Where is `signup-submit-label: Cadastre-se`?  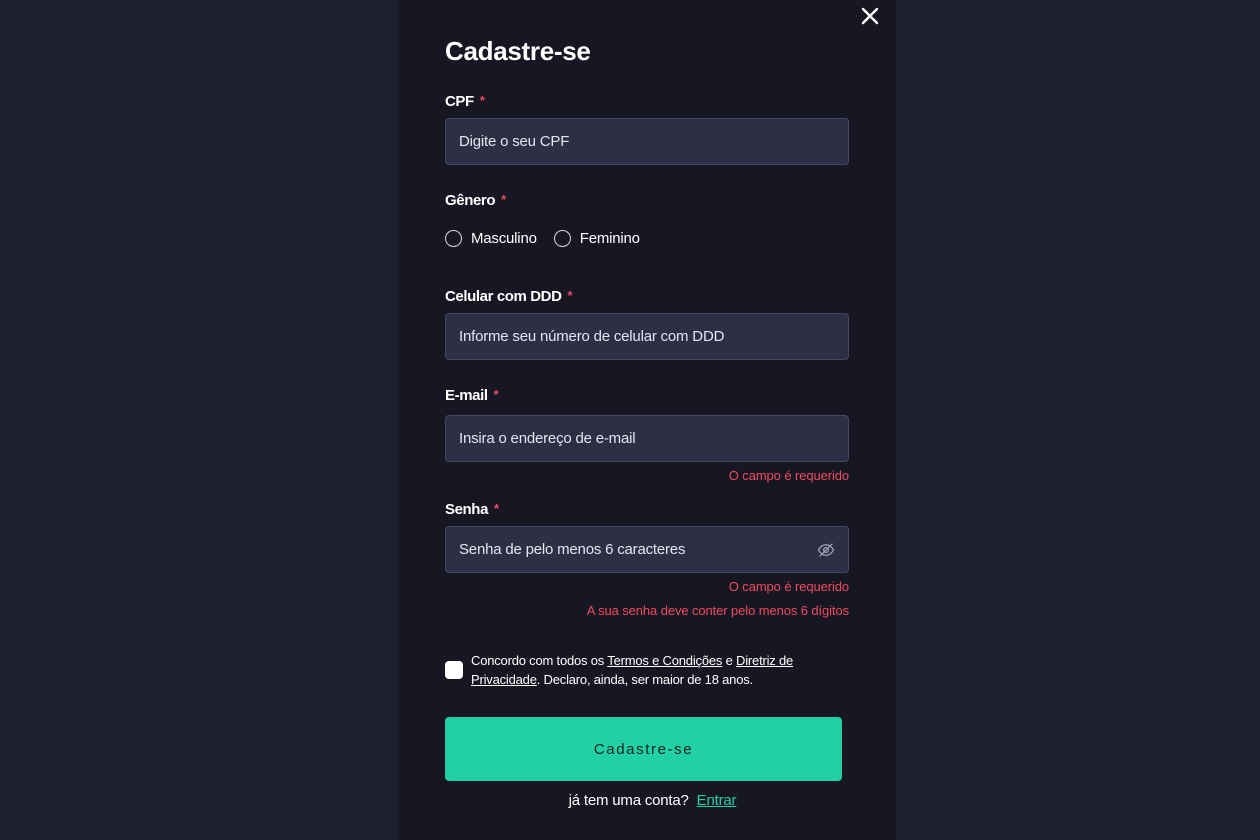 signup-submit-label: Cadastre-se is located at coordinates (643, 749).